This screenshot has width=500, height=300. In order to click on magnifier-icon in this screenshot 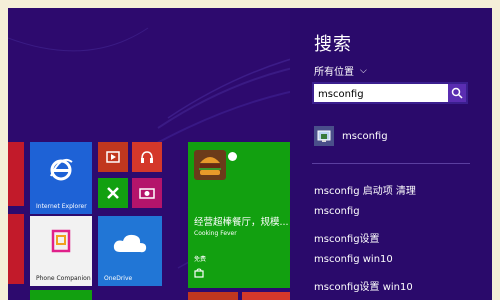, I will do `click(457, 93)`.